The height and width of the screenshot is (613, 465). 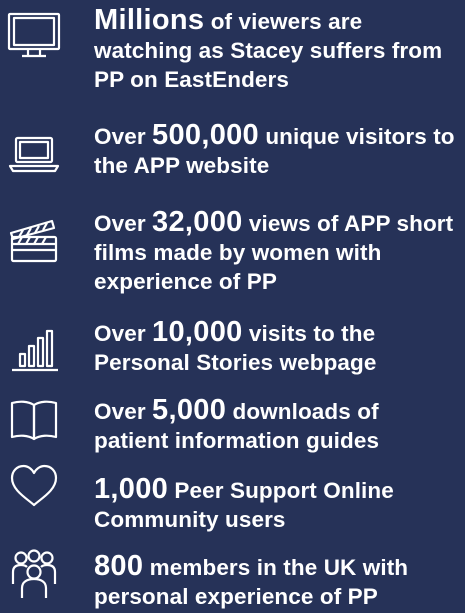 What do you see at coordinates (119, 566) in the screenshot?
I see `stat-number: 800` at bounding box center [119, 566].